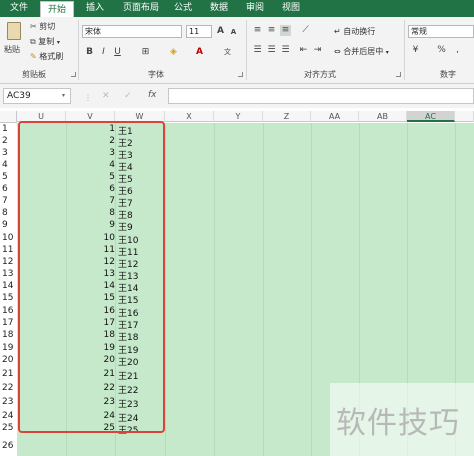 The height and width of the screenshot is (456, 474). I want to click on row-header: 11, so click(8, 250).